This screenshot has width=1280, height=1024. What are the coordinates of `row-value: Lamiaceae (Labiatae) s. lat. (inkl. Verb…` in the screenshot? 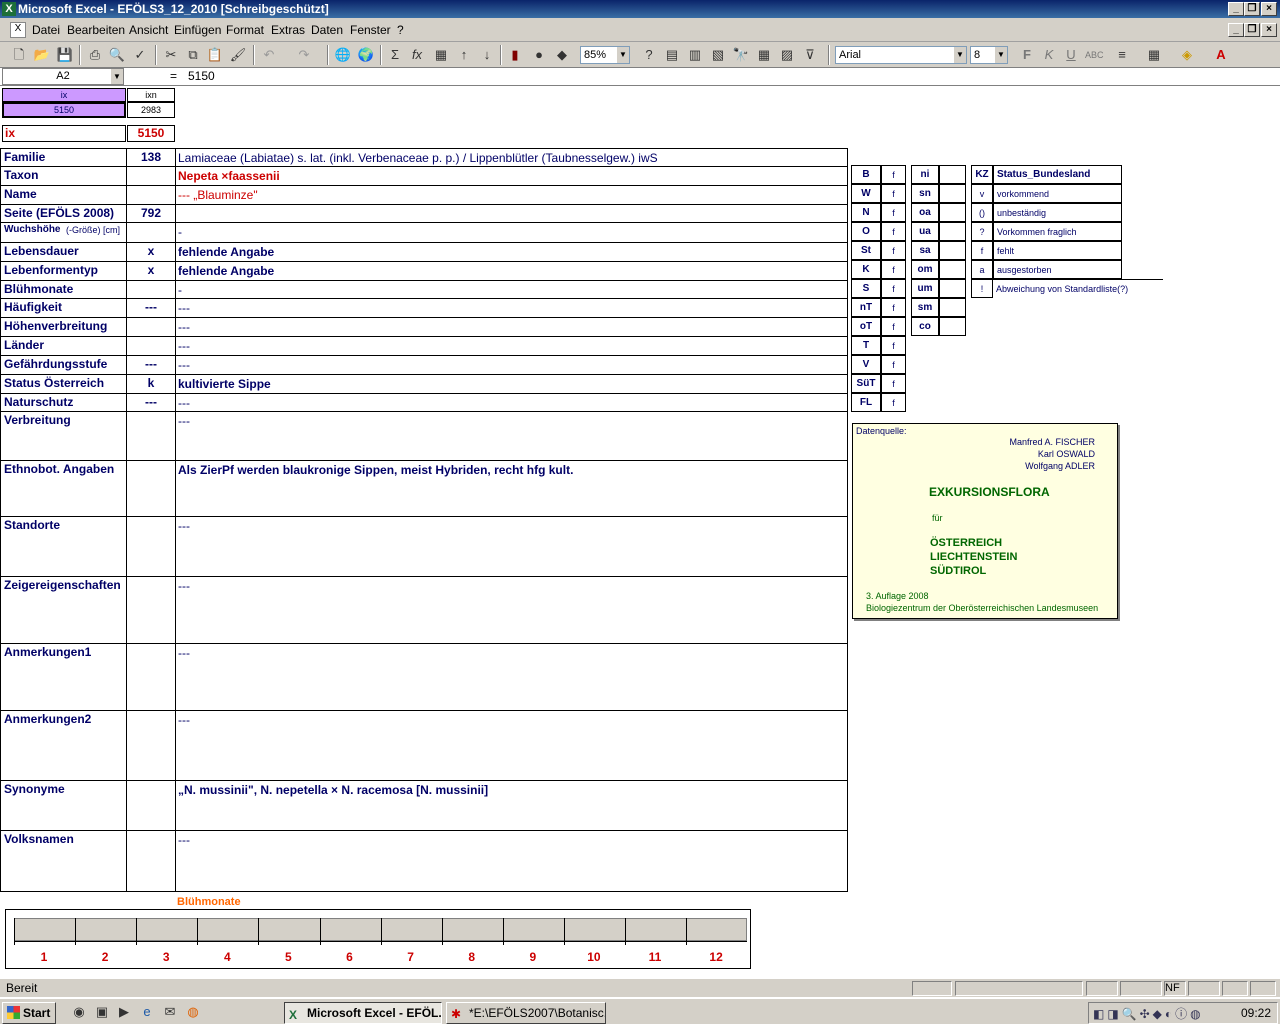 It's located at (418, 158).